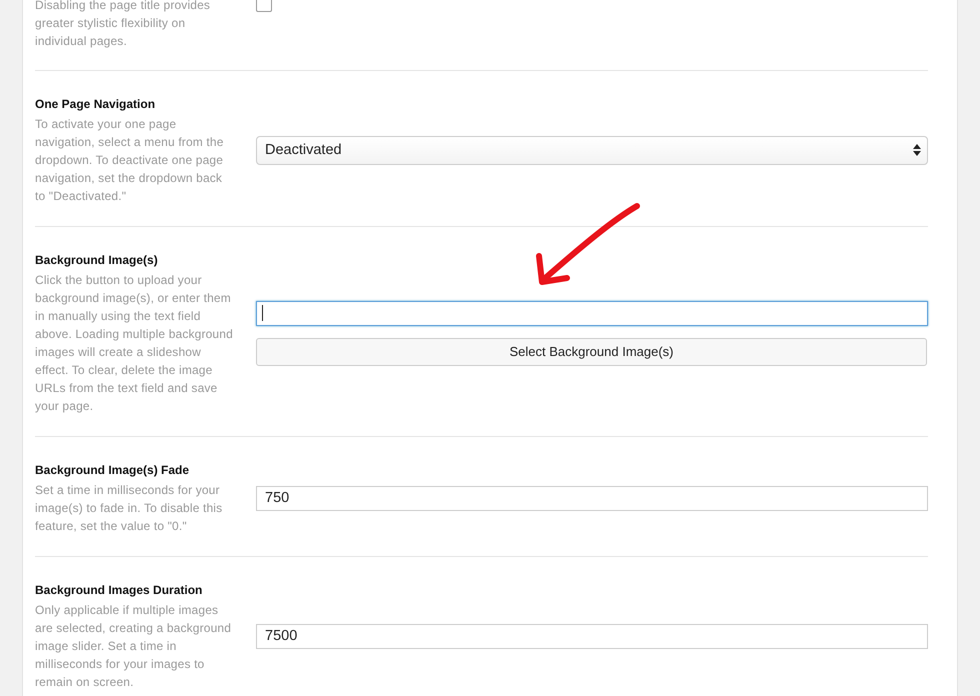 The width and height of the screenshot is (980, 696). I want to click on setting-description: To activate your one page navigation, select a menu from the dropdown. To deactivate one page navigation, set the dropdown back to "Deactivated.", so click(130, 160).